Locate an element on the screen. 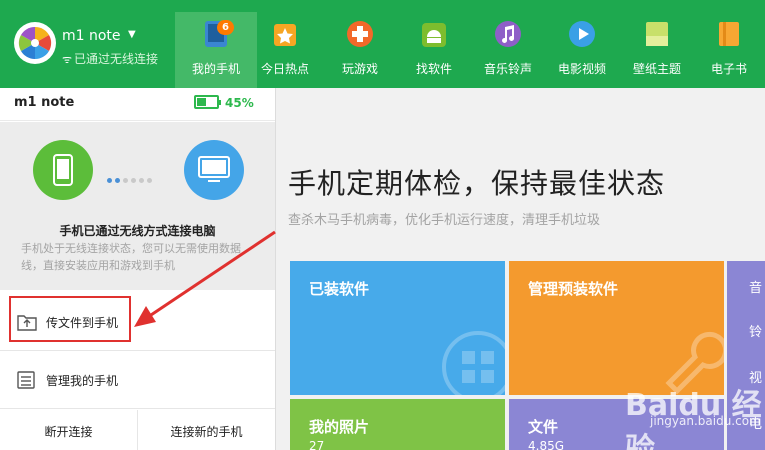 This screenshot has width=765, height=450. tile-label: 已装软件 is located at coordinates (339, 289).